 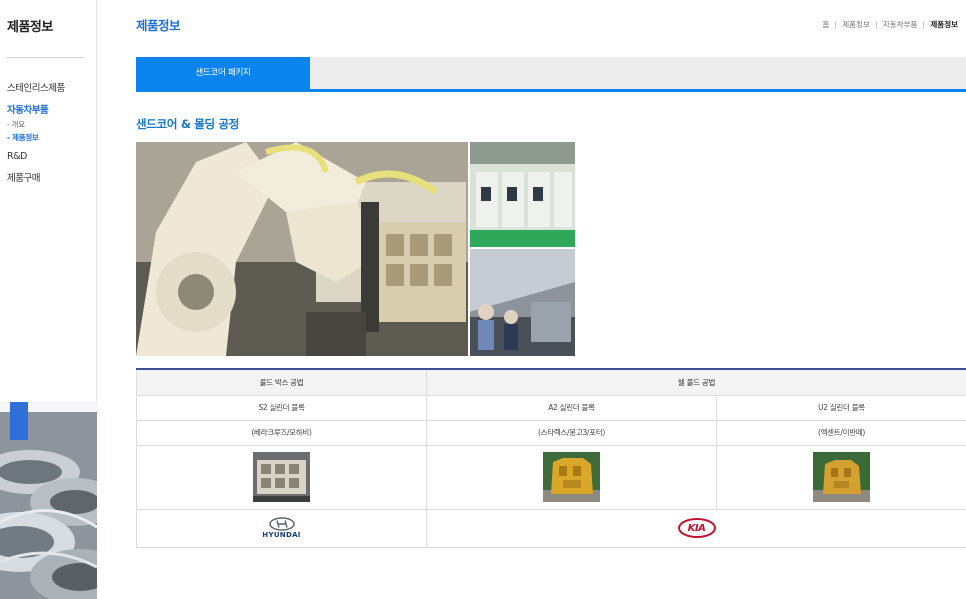 I want to click on sidebar-item-stainless: 스테인리스제품, so click(x=51, y=93).